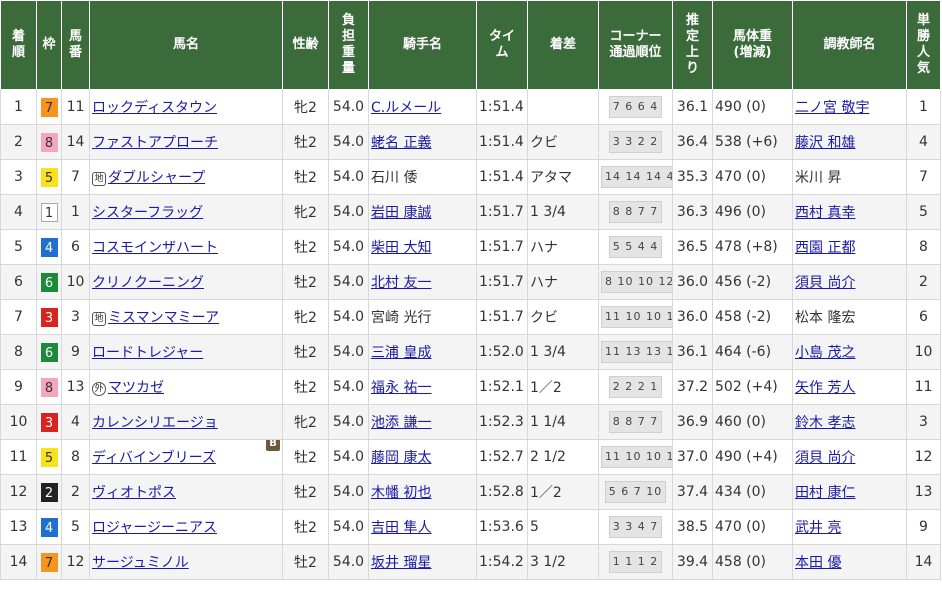 The height and width of the screenshot is (590, 942). What do you see at coordinates (923, 45) in the screenshot?
I see `header-popularity: 単勝人気` at bounding box center [923, 45].